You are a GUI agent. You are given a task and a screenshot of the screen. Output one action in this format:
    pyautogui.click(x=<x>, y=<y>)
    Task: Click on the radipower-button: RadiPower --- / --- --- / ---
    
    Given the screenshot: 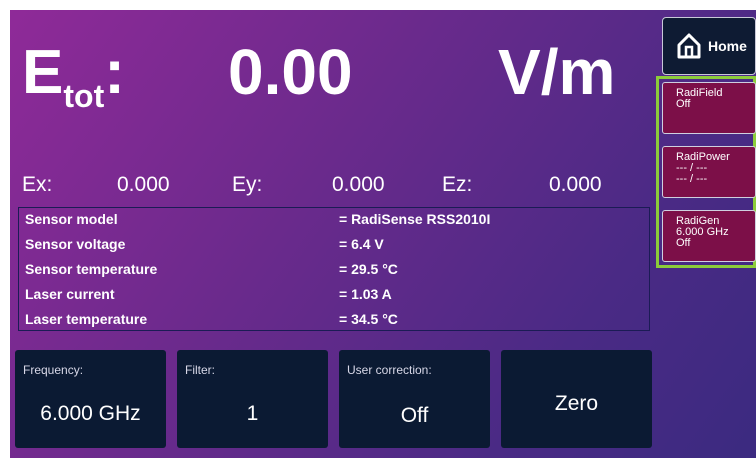 What is the action you would take?
    pyautogui.click(x=709, y=172)
    